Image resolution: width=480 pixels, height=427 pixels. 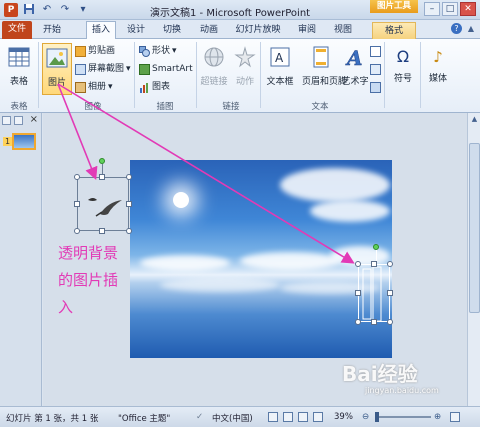 What do you see at coordinates (17, 30) in the screenshot?
I see `tab-file: 文件` at bounding box center [17, 30].